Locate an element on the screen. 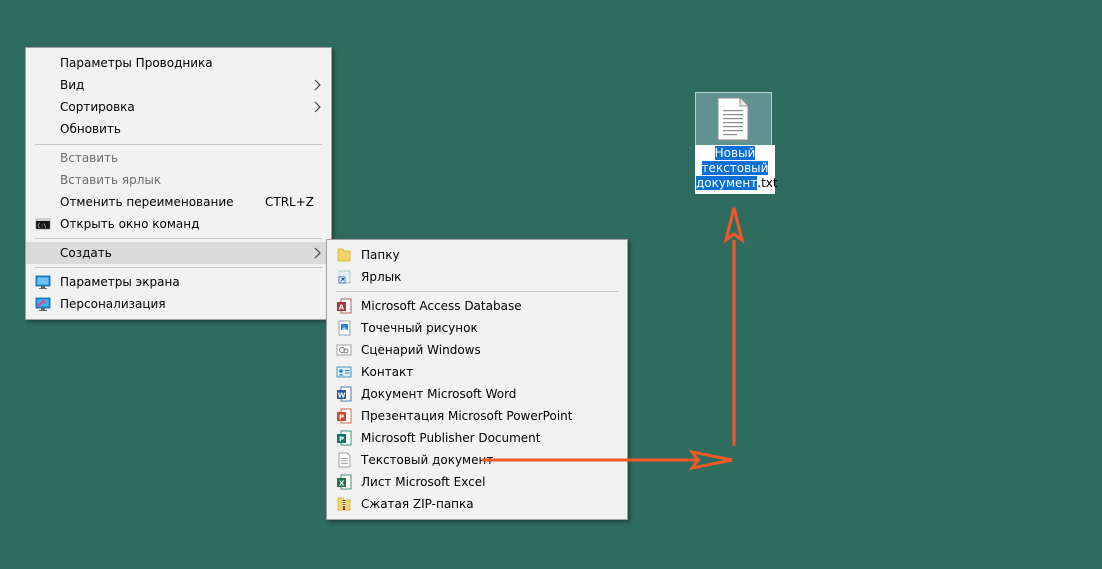 Image resolution: width=1102 pixels, height=569 pixels. arrow-to-right is located at coordinates (607, 460).